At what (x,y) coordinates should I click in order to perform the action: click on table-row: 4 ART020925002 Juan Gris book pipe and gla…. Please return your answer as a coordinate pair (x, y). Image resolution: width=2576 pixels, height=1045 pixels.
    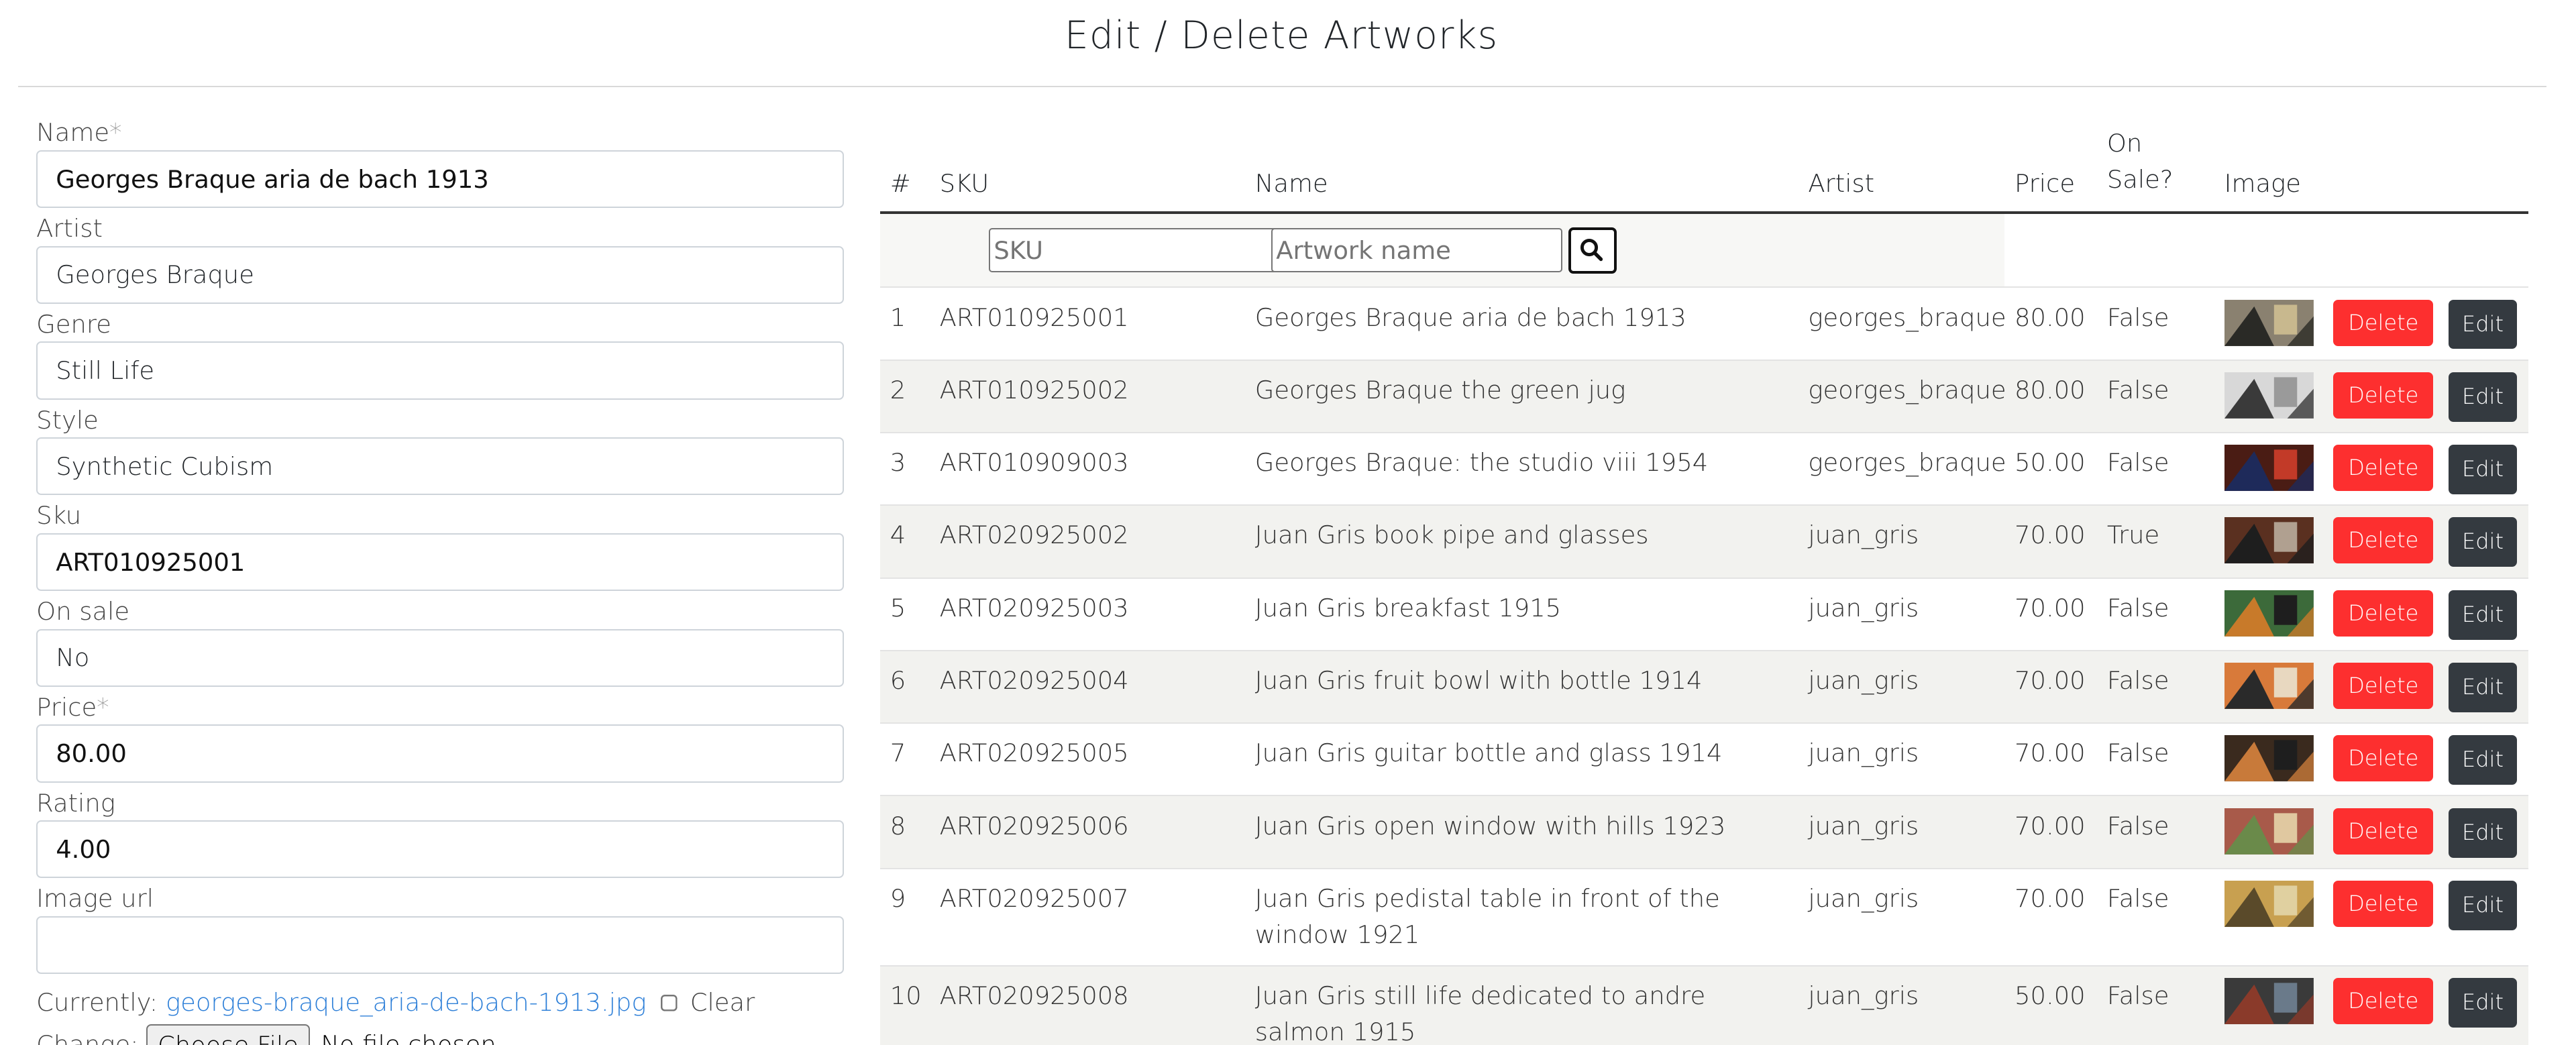
    Looking at the image, I should click on (1703, 542).